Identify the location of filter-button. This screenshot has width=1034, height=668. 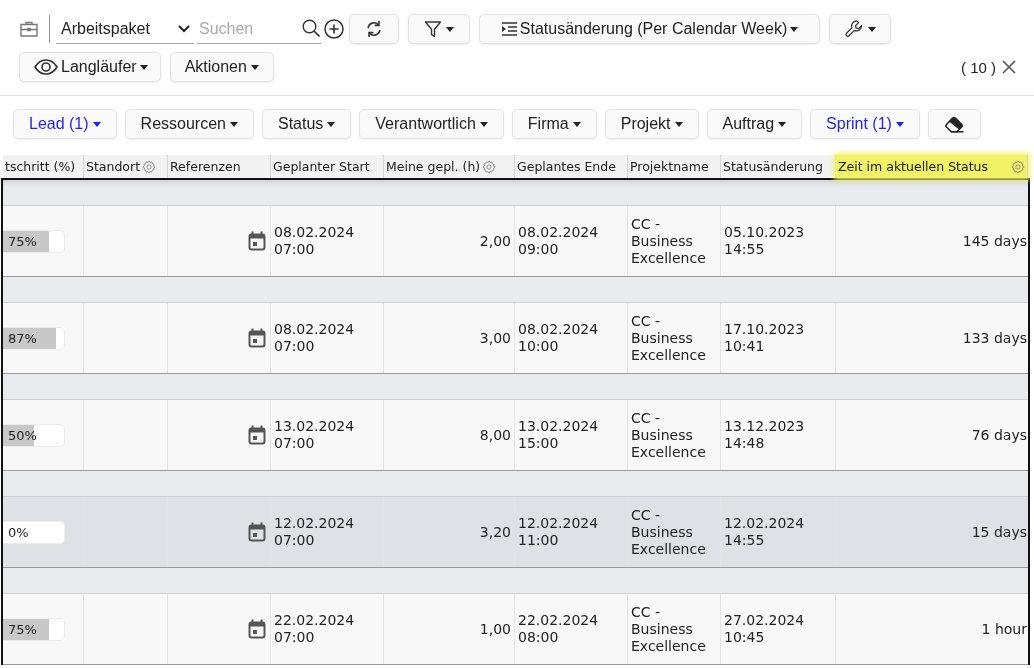
(439, 29).